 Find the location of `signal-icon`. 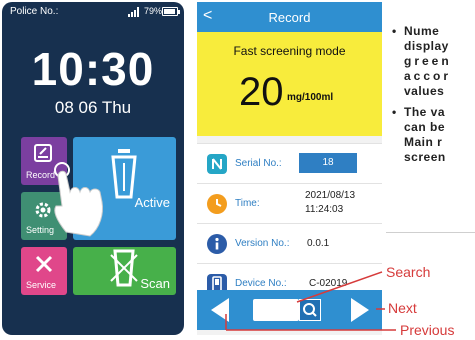

signal-icon is located at coordinates (133, 12).